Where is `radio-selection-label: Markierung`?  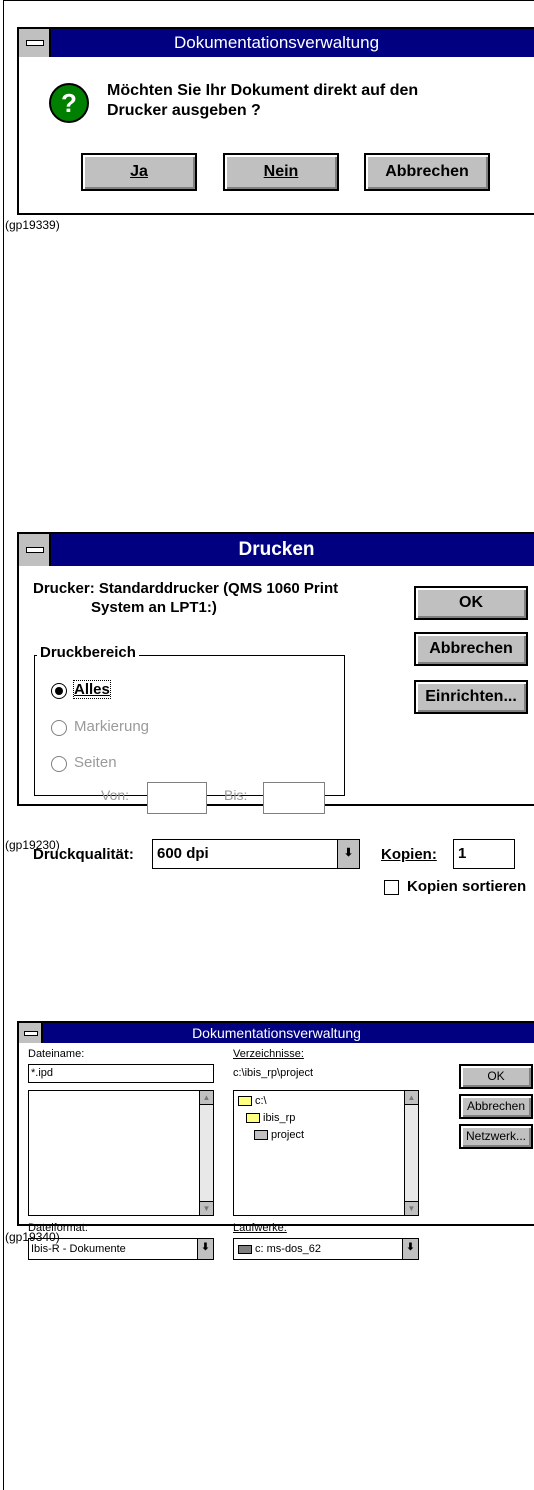 radio-selection-label: Markierung is located at coordinates (112, 726).